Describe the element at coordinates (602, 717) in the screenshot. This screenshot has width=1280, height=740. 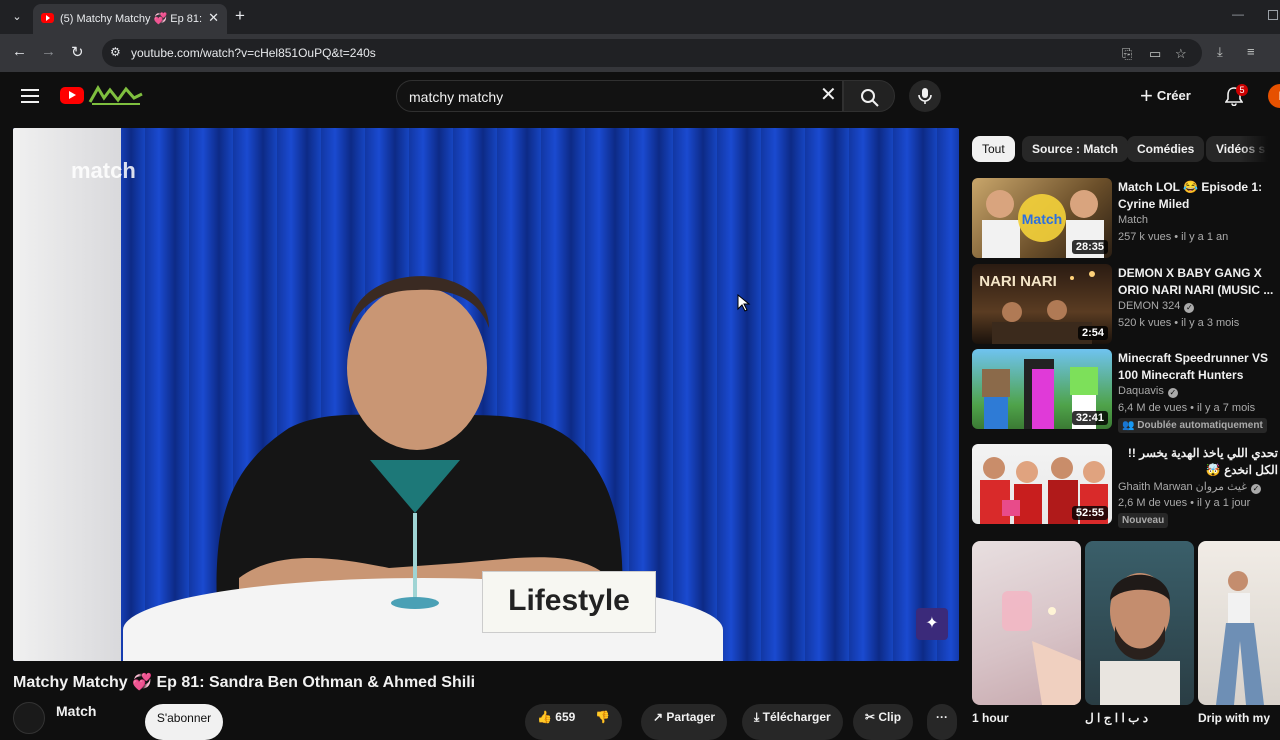
I see `thumbs-down-icon: 👎` at that location.